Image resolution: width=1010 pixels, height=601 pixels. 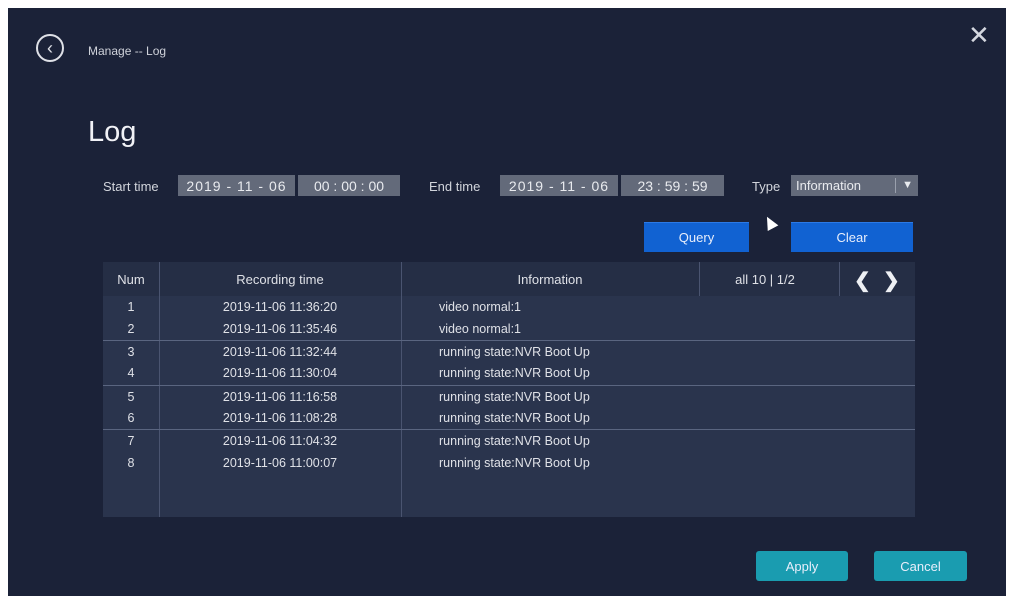 I want to click on end-time-field: 23 : 59 : 59, so click(x=672, y=185).